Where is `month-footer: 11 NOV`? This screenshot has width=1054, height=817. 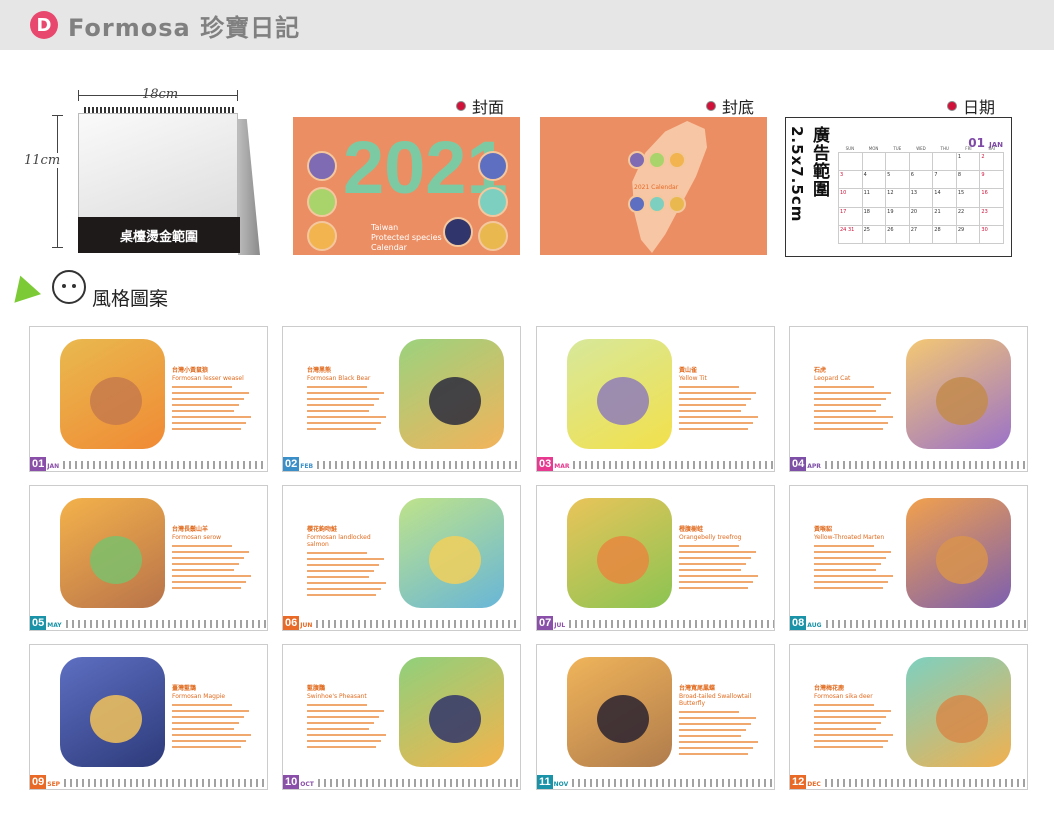 month-footer: 11 NOV is located at coordinates (655, 781).